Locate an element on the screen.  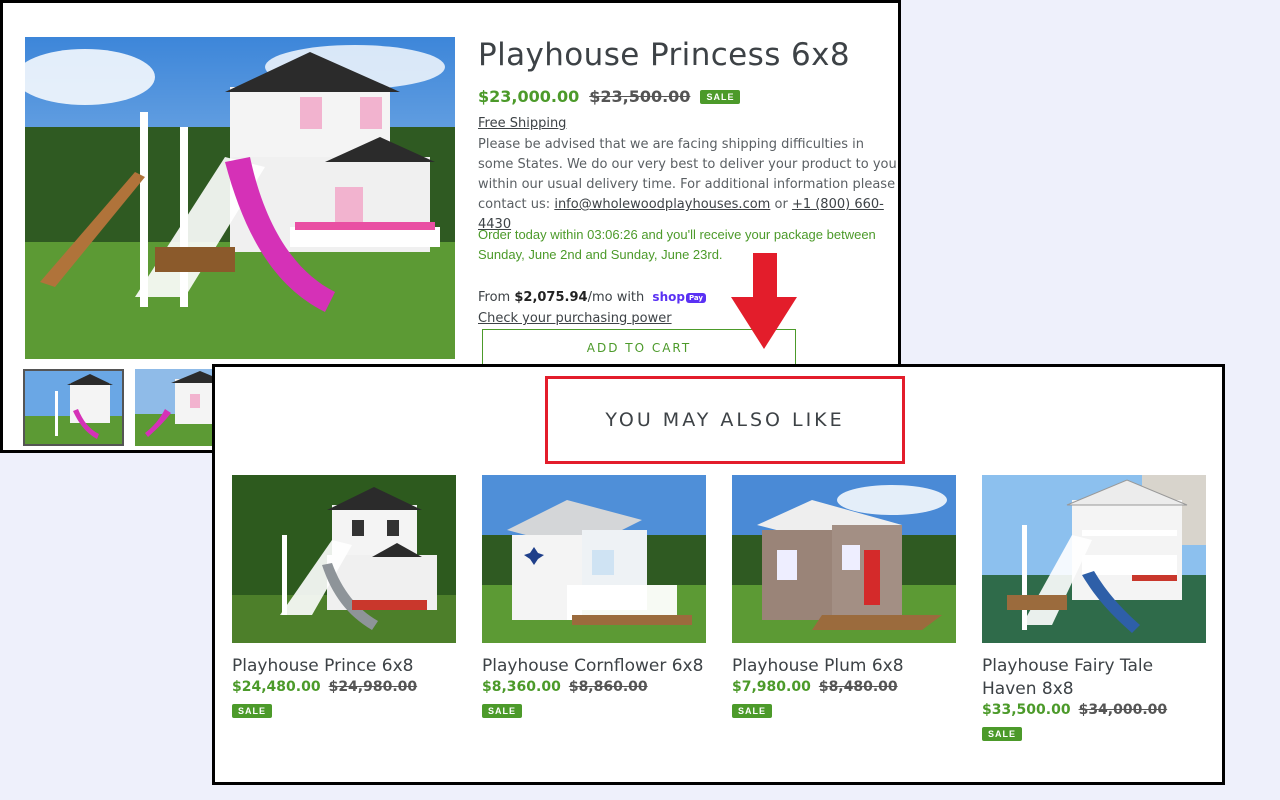
shop-pay-logo: shop Pay is located at coordinates (679, 297).